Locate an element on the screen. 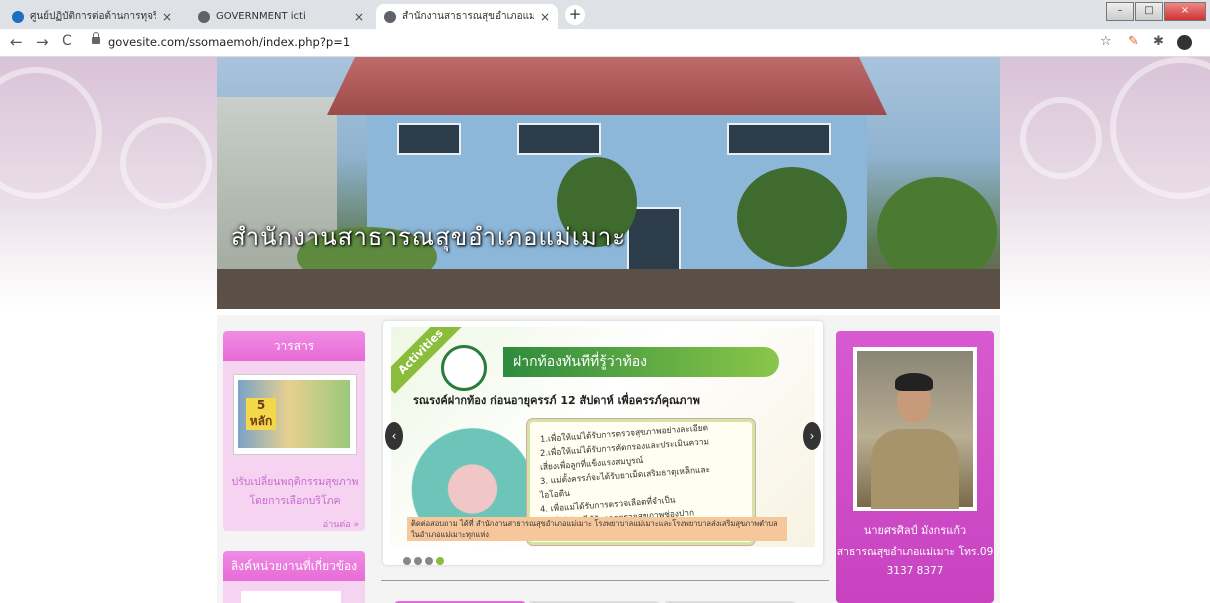 The height and width of the screenshot is (603, 1210). slider-pagination is located at coordinates (425, 561).